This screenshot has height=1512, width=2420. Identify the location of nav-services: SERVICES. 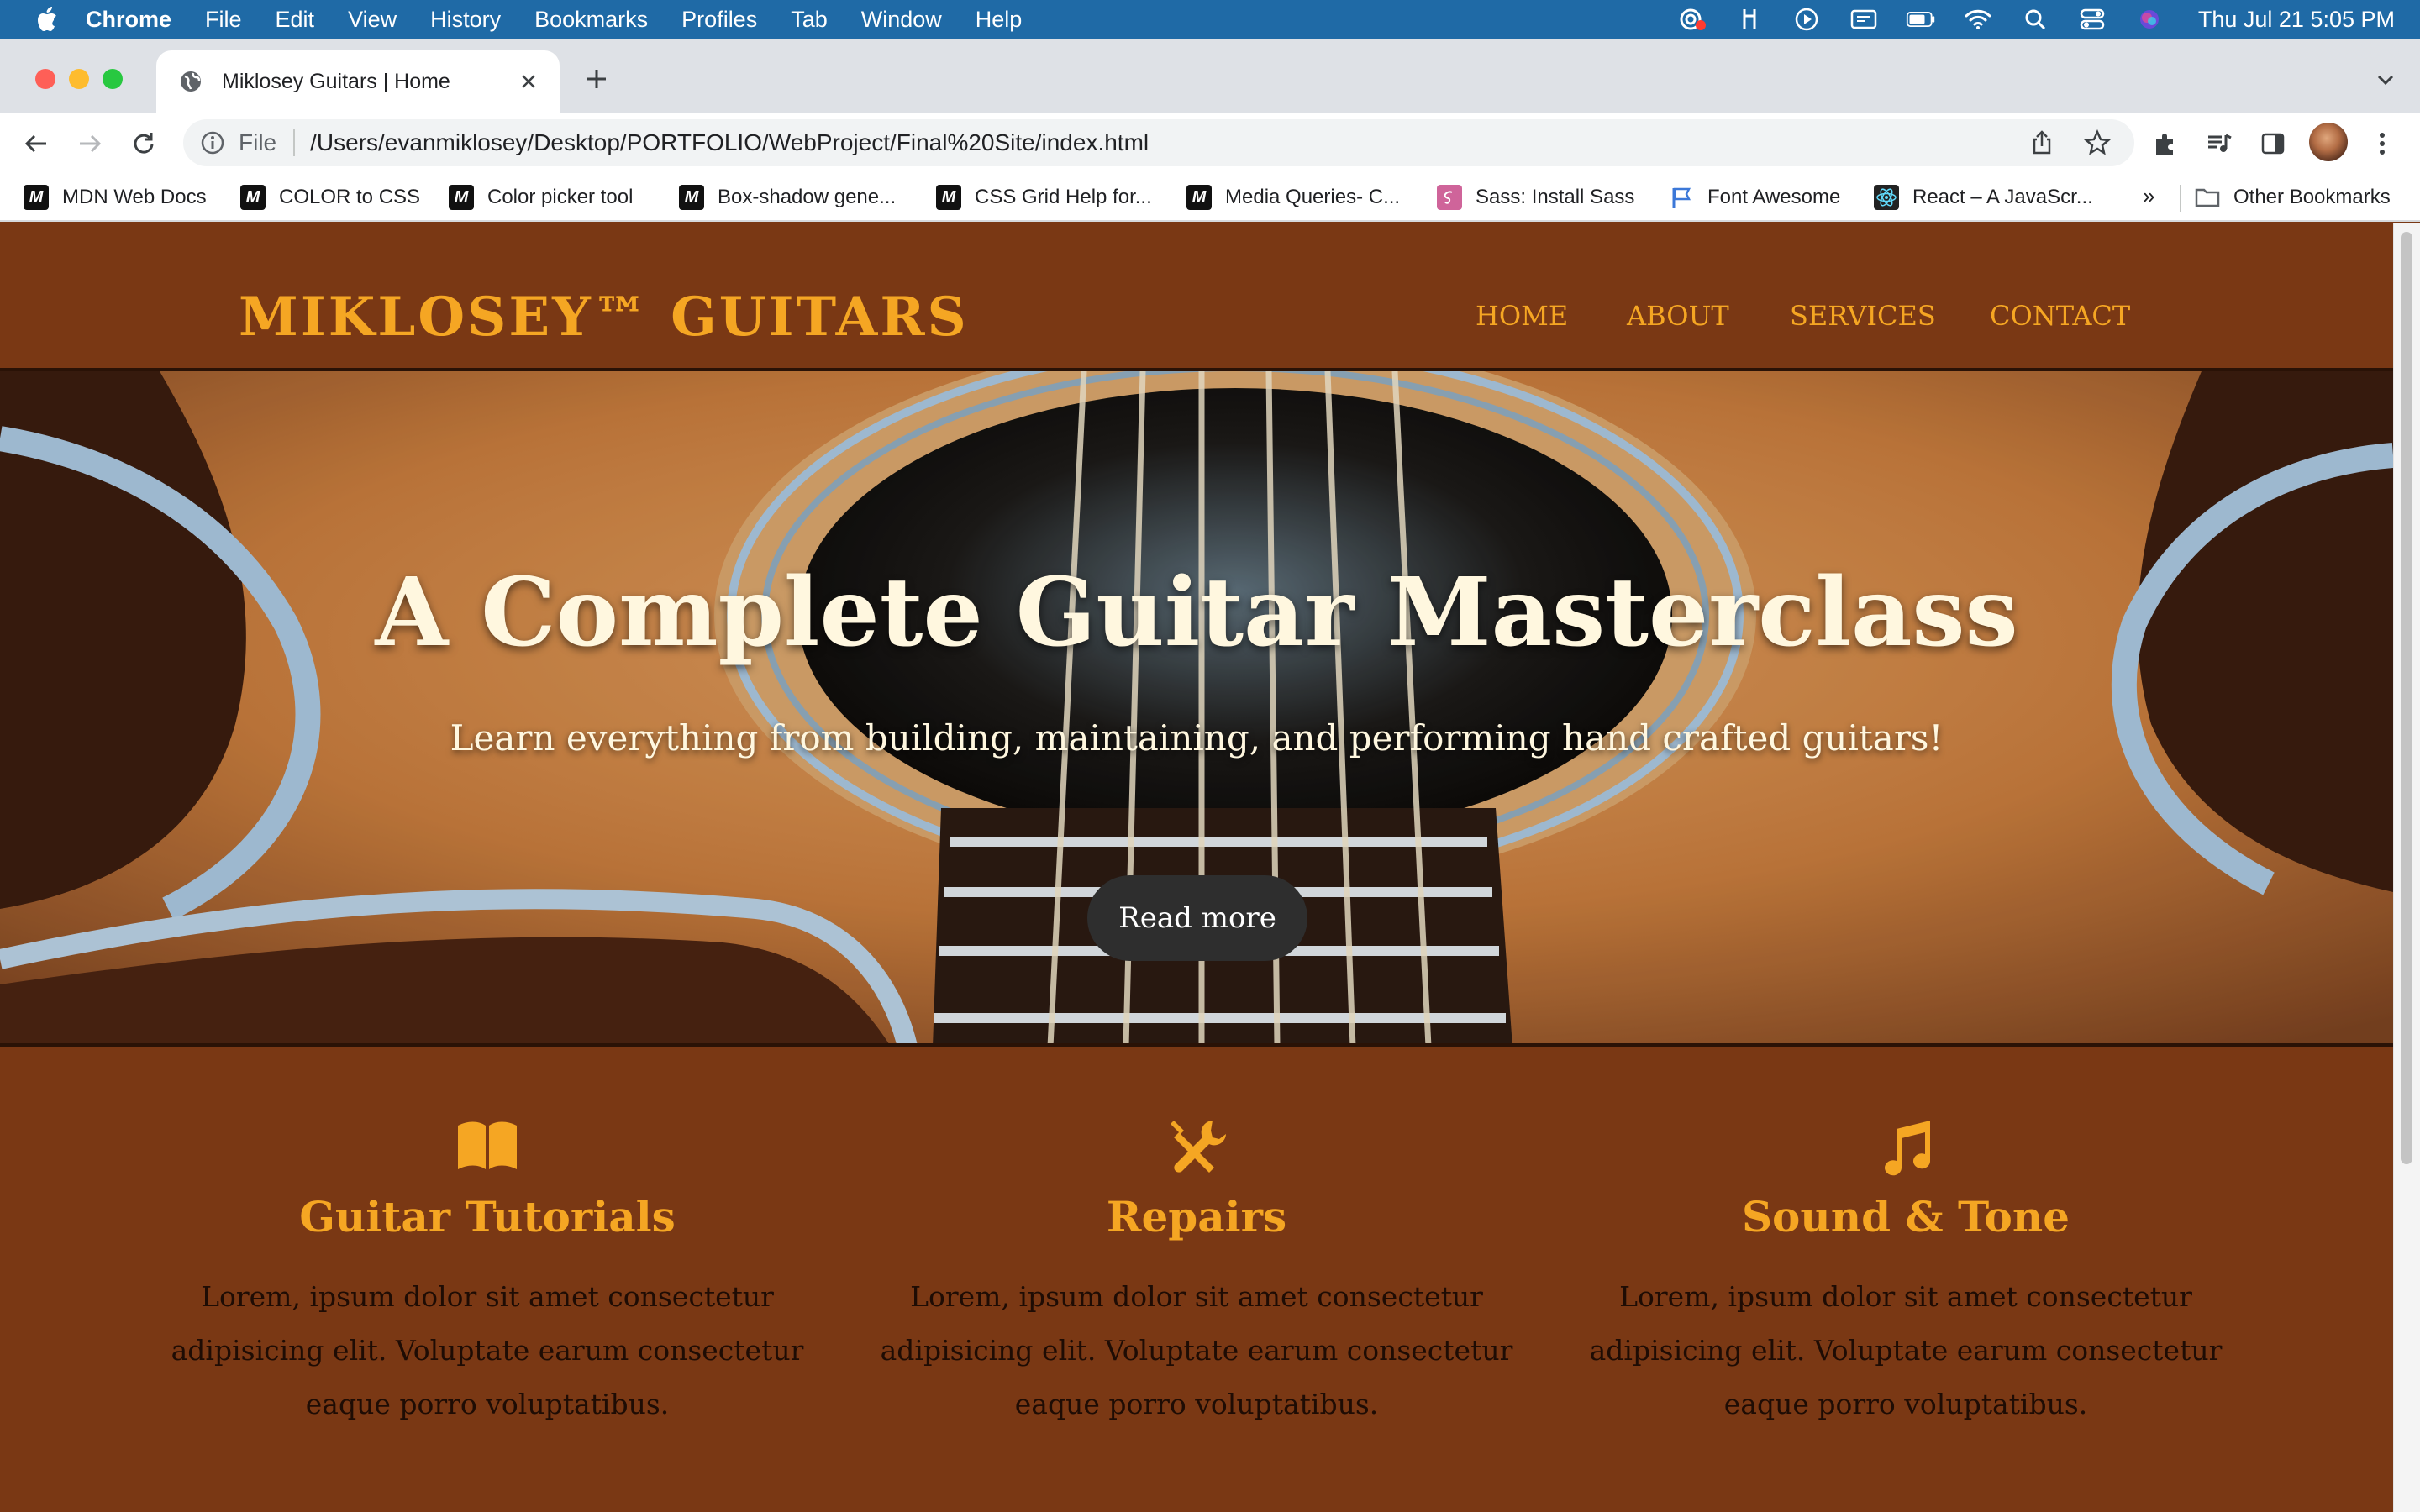
(1863, 315).